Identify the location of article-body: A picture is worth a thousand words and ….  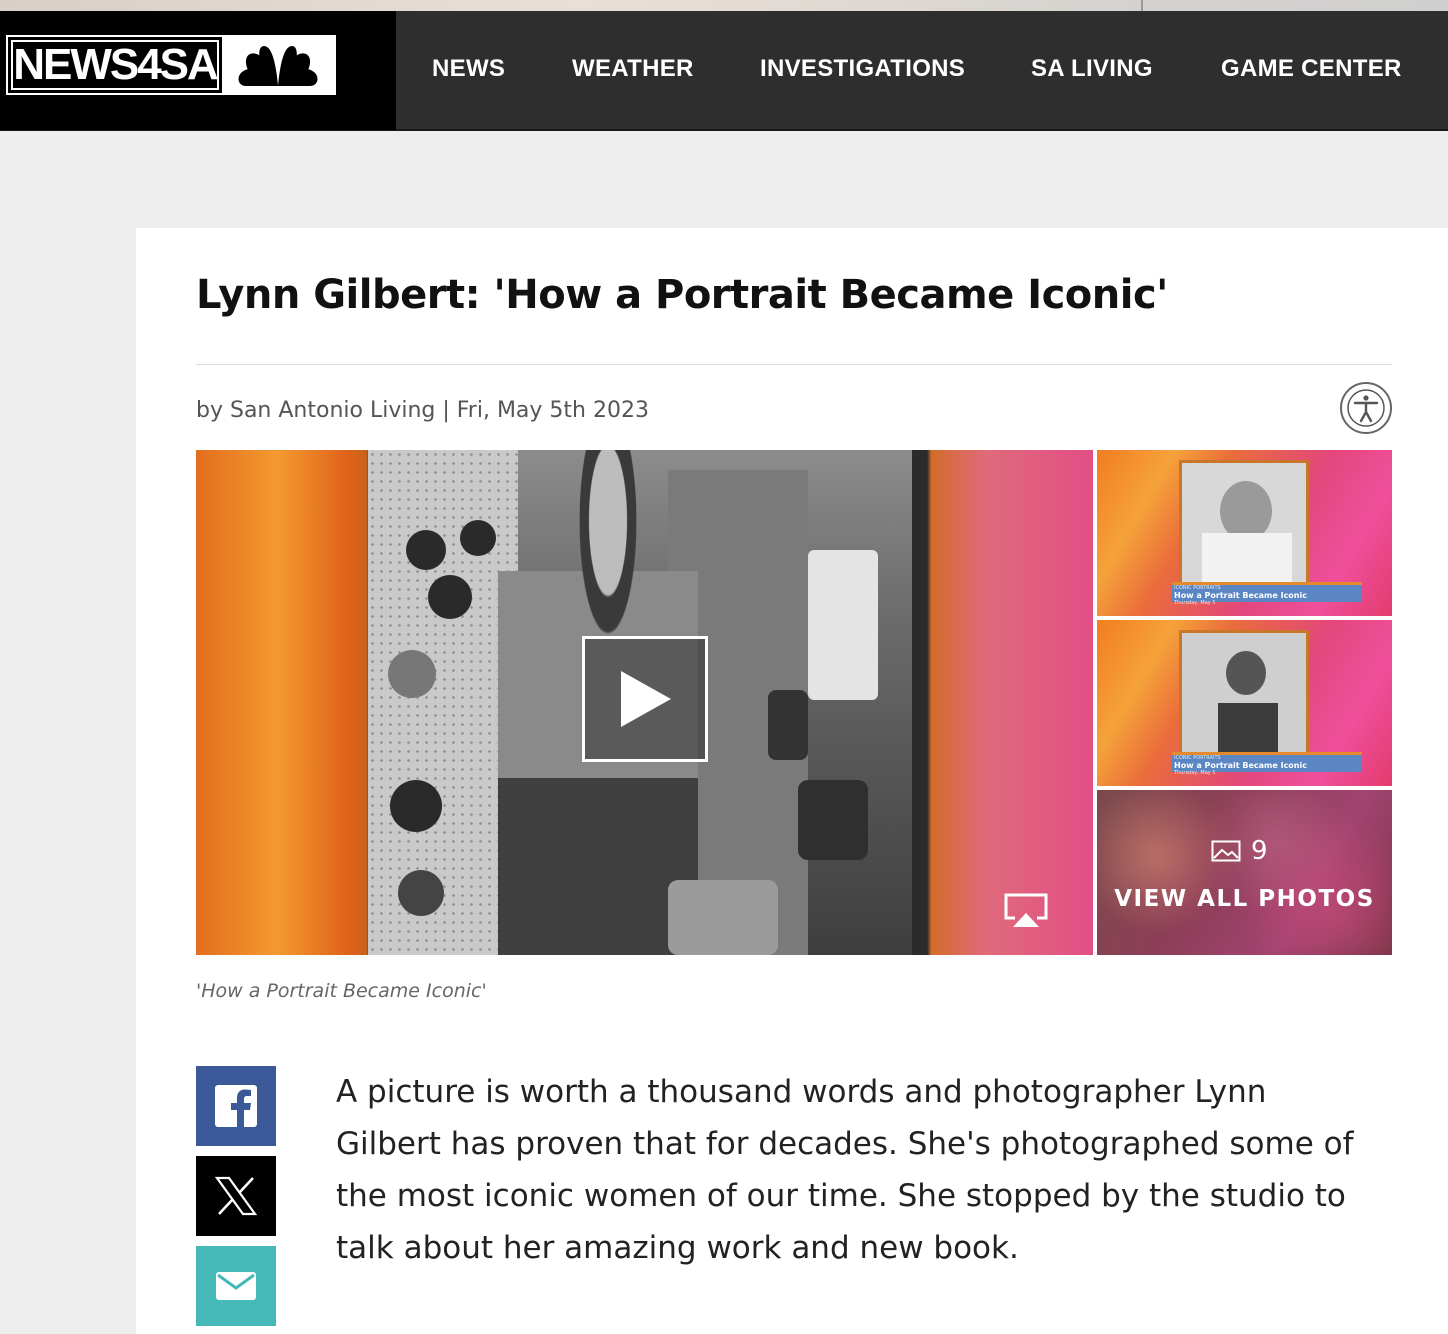
(845, 1170).